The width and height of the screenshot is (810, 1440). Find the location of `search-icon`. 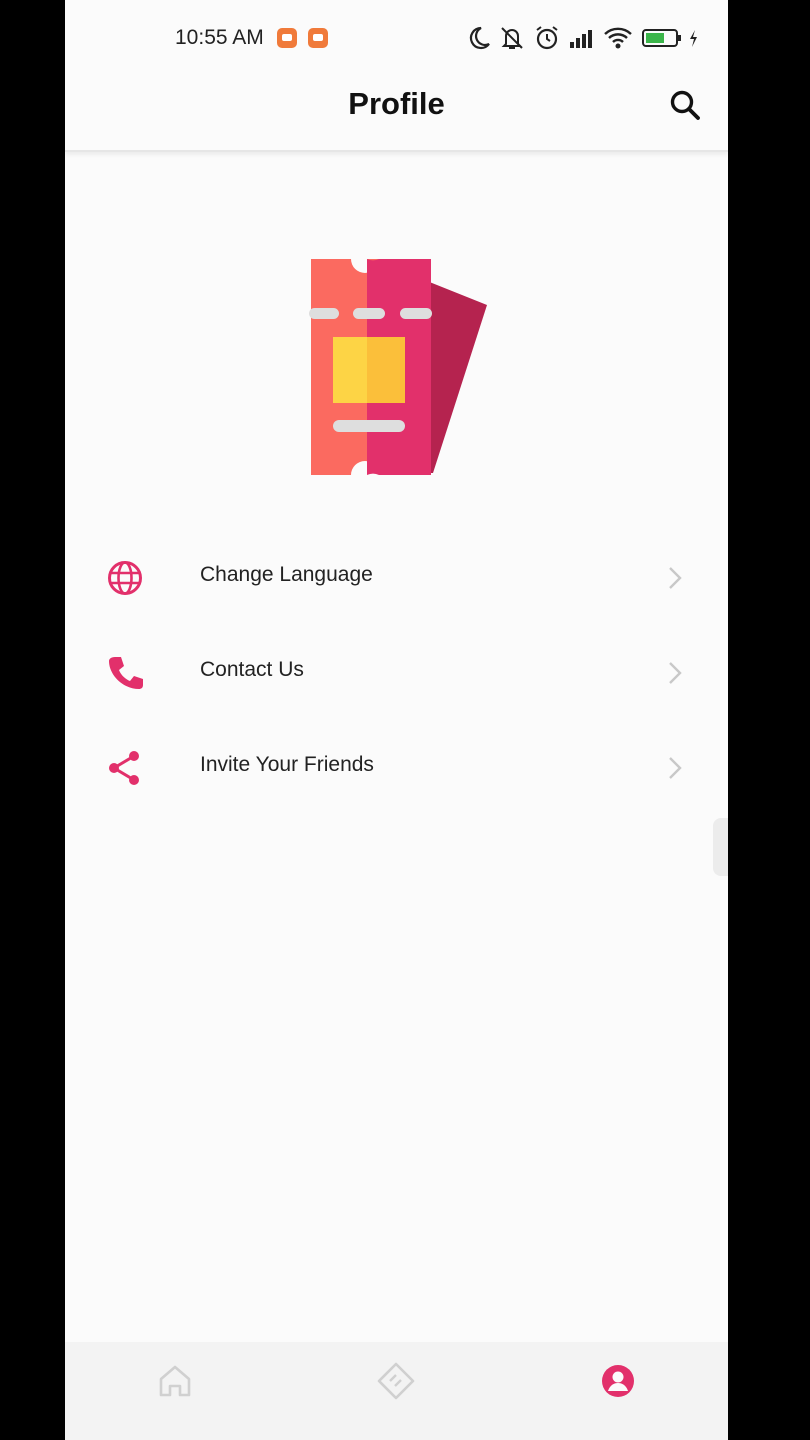

search-icon is located at coordinates (685, 105).